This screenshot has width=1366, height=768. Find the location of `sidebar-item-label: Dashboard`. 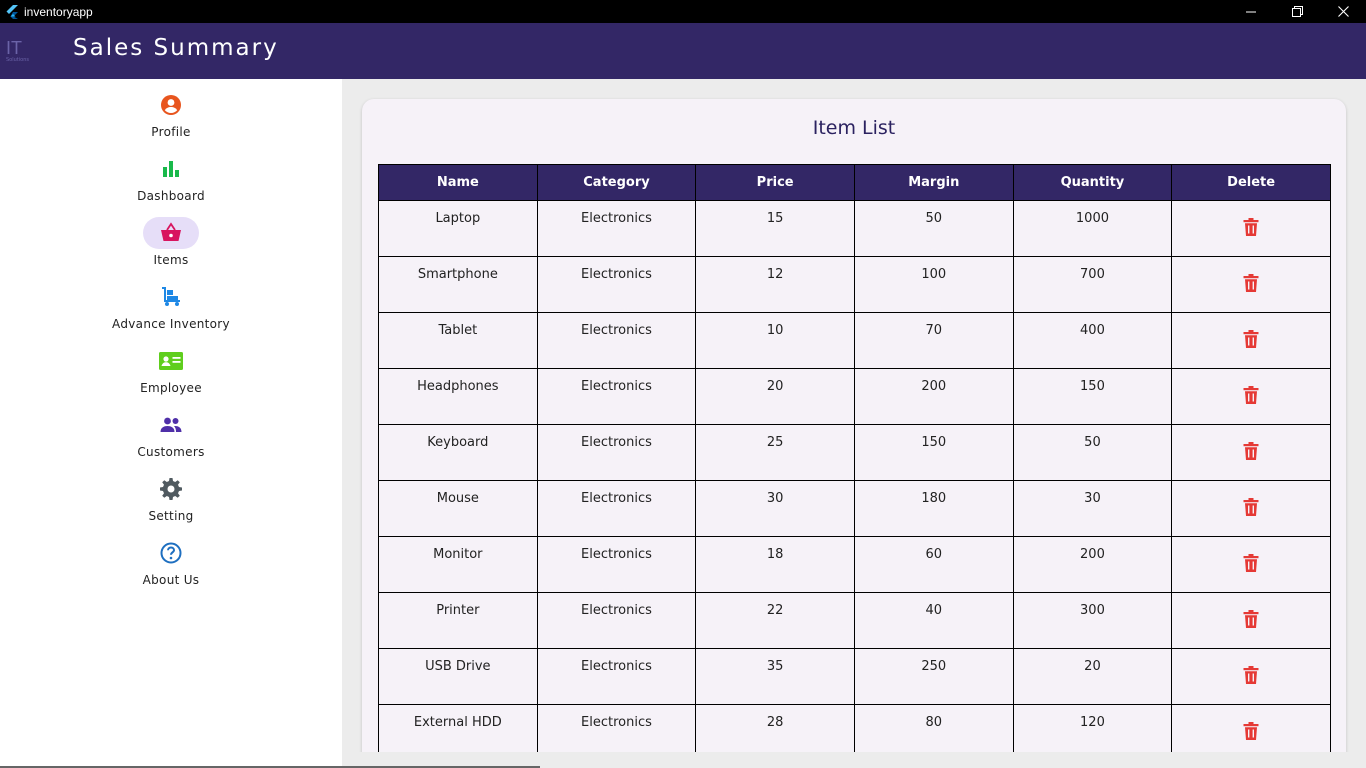

sidebar-item-label: Dashboard is located at coordinates (171, 196).